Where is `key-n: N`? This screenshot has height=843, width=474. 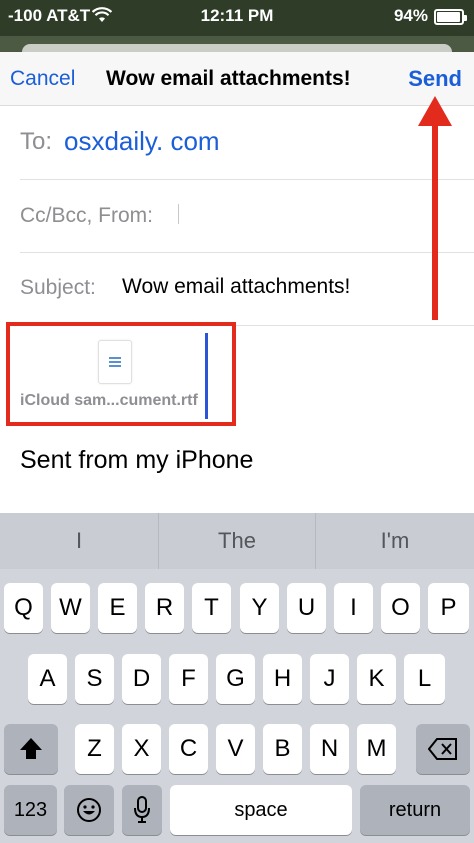
key-n: N is located at coordinates (329, 749).